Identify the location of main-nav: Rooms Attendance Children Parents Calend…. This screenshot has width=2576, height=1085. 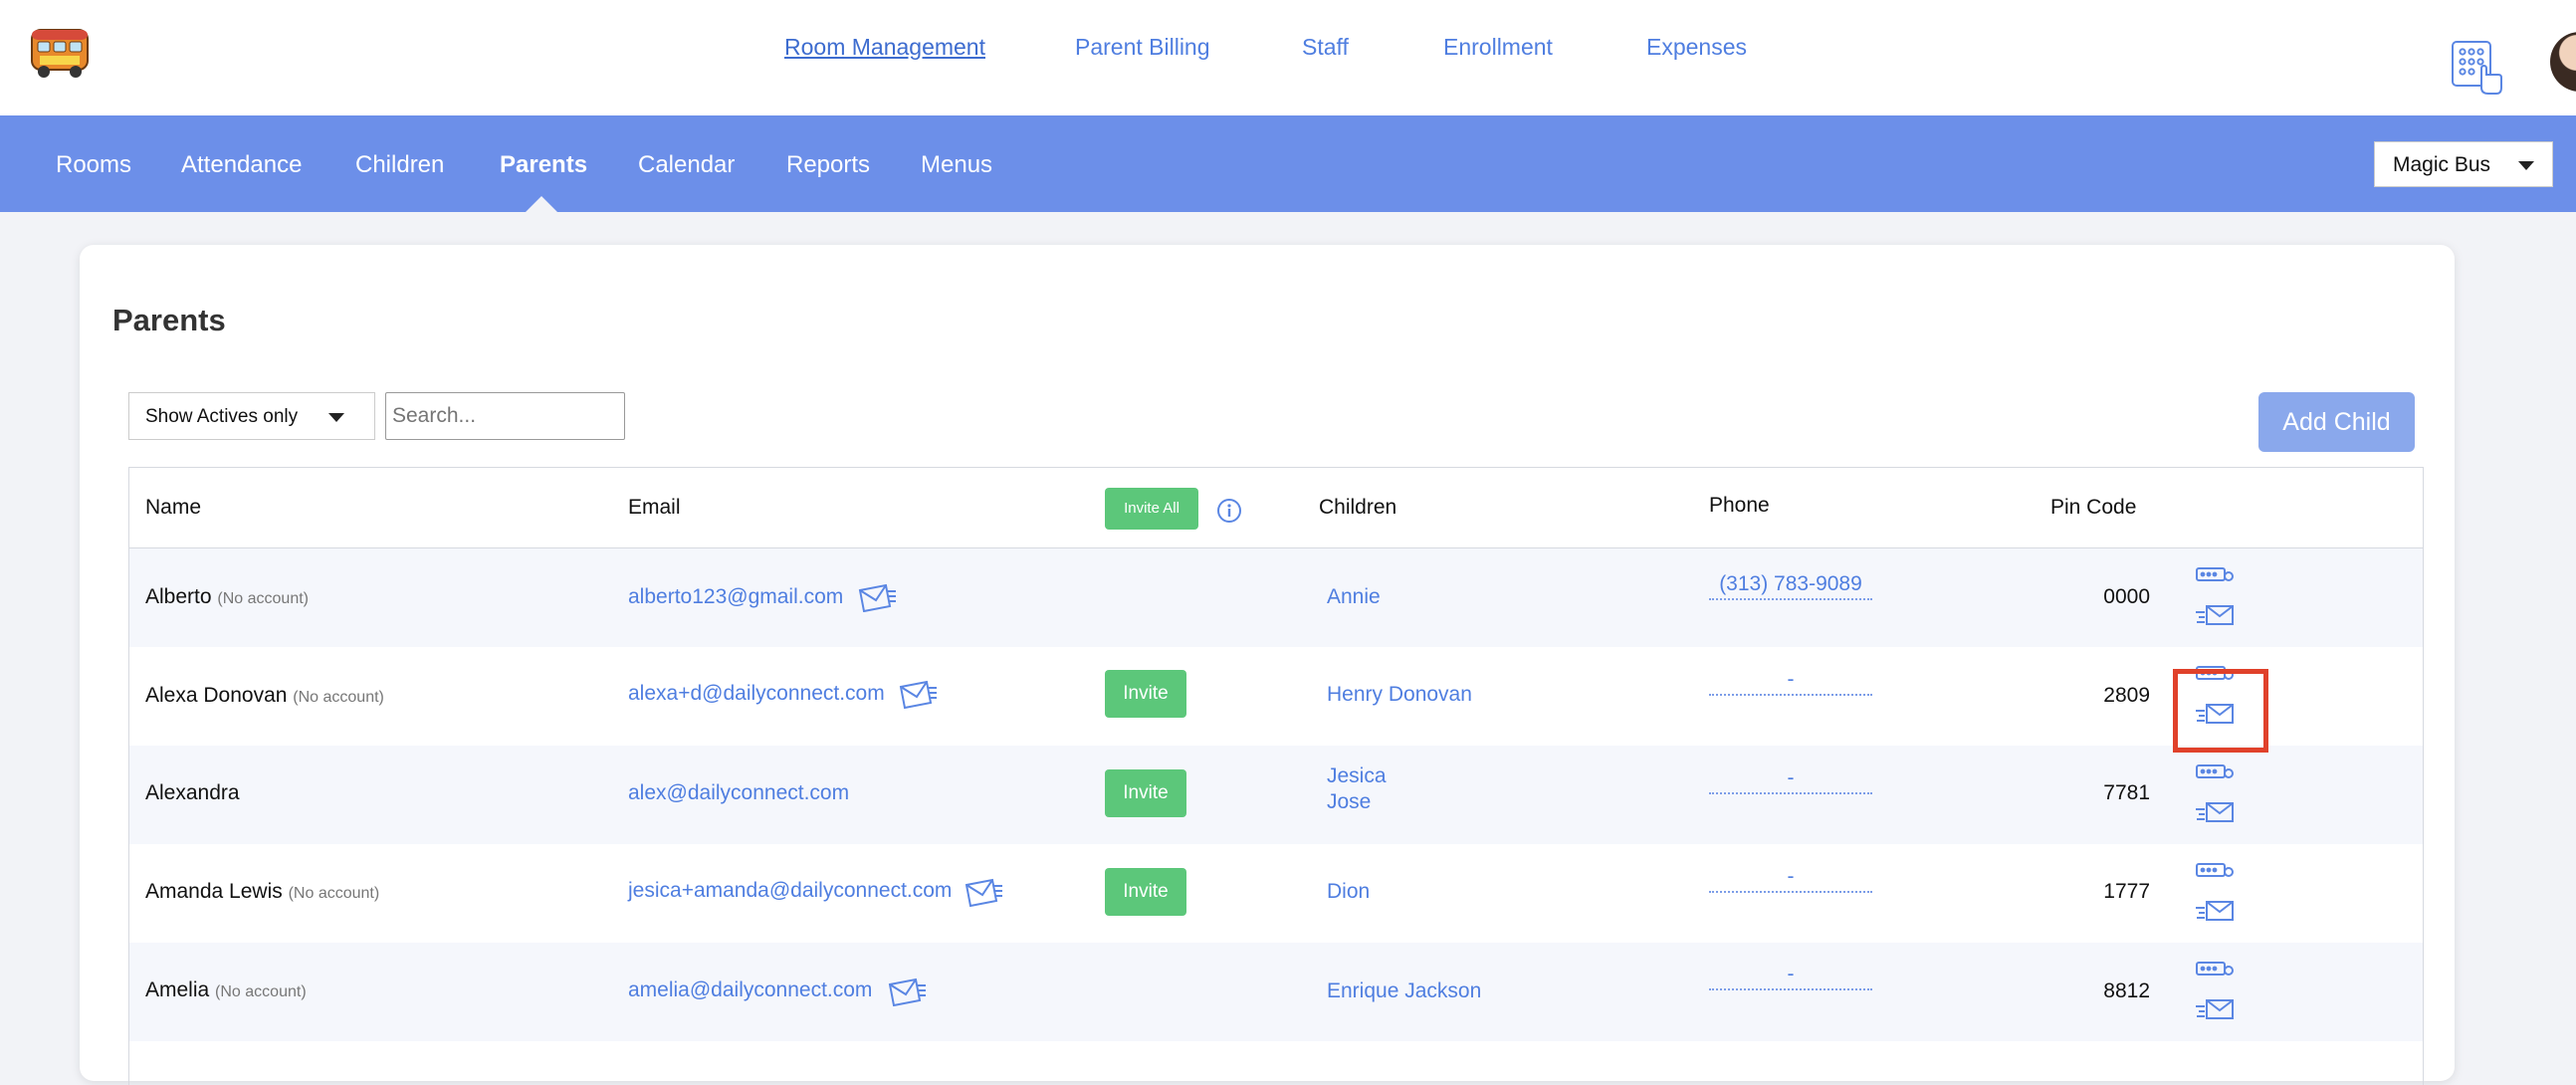
(1288, 164).